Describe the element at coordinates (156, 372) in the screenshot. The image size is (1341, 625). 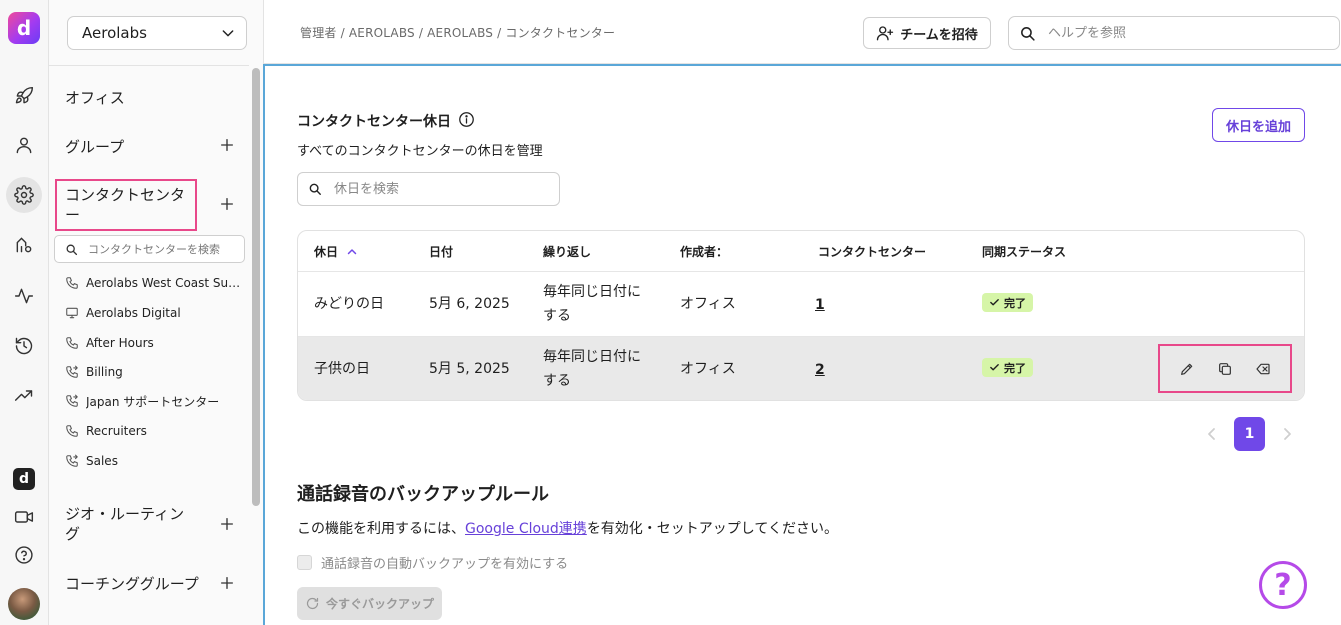
I see `cc-item-3: Billing` at that location.